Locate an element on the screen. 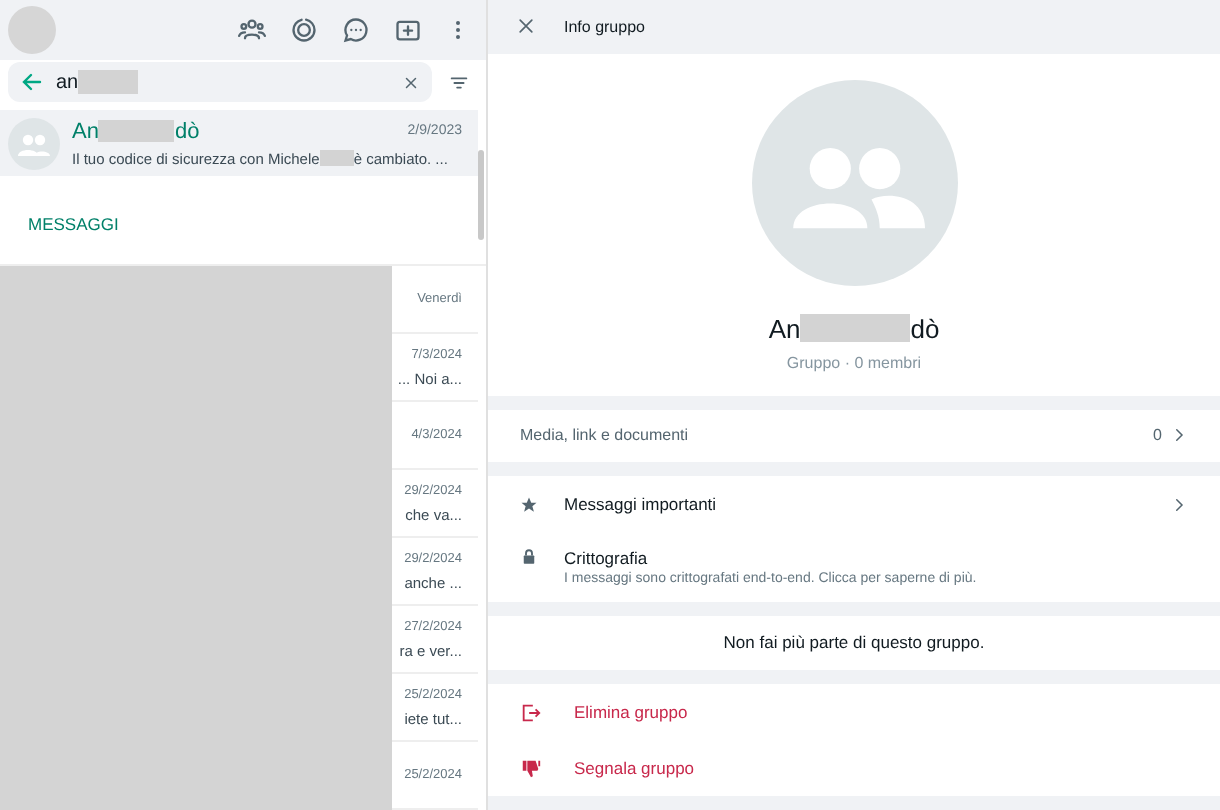  exit-icon is located at coordinates (531, 712).